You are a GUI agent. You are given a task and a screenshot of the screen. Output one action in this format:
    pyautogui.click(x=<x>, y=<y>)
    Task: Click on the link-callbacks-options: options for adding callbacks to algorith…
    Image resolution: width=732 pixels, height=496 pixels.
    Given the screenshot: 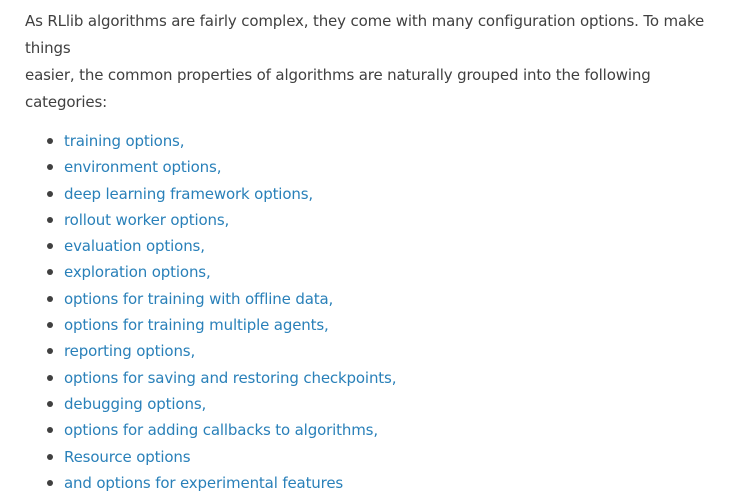 What is the action you would take?
    pyautogui.click(x=221, y=430)
    